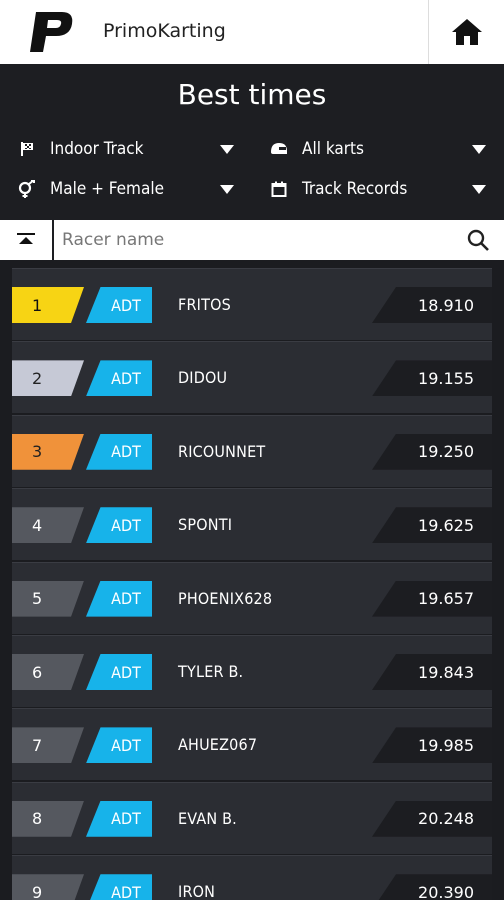 This screenshot has width=504, height=900. I want to click on table-row: 7 ADT AHUEZ067 19.985, so click(252, 744).